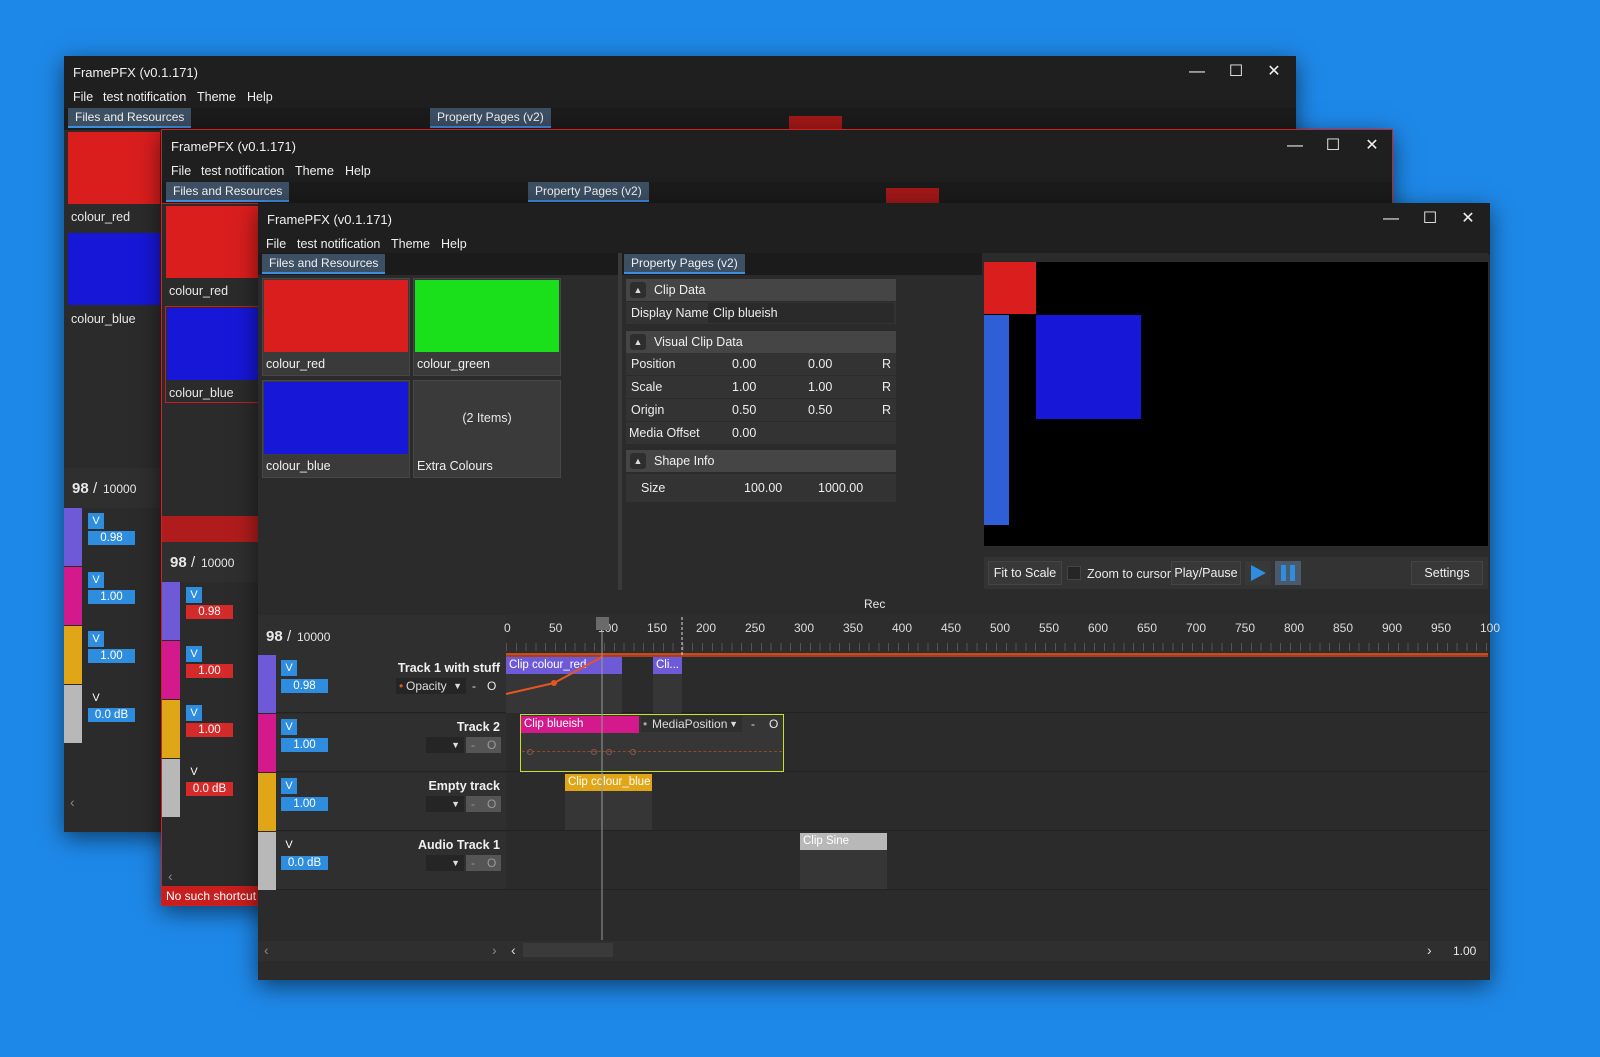  I want to click on scroll-thumb, so click(568, 950).